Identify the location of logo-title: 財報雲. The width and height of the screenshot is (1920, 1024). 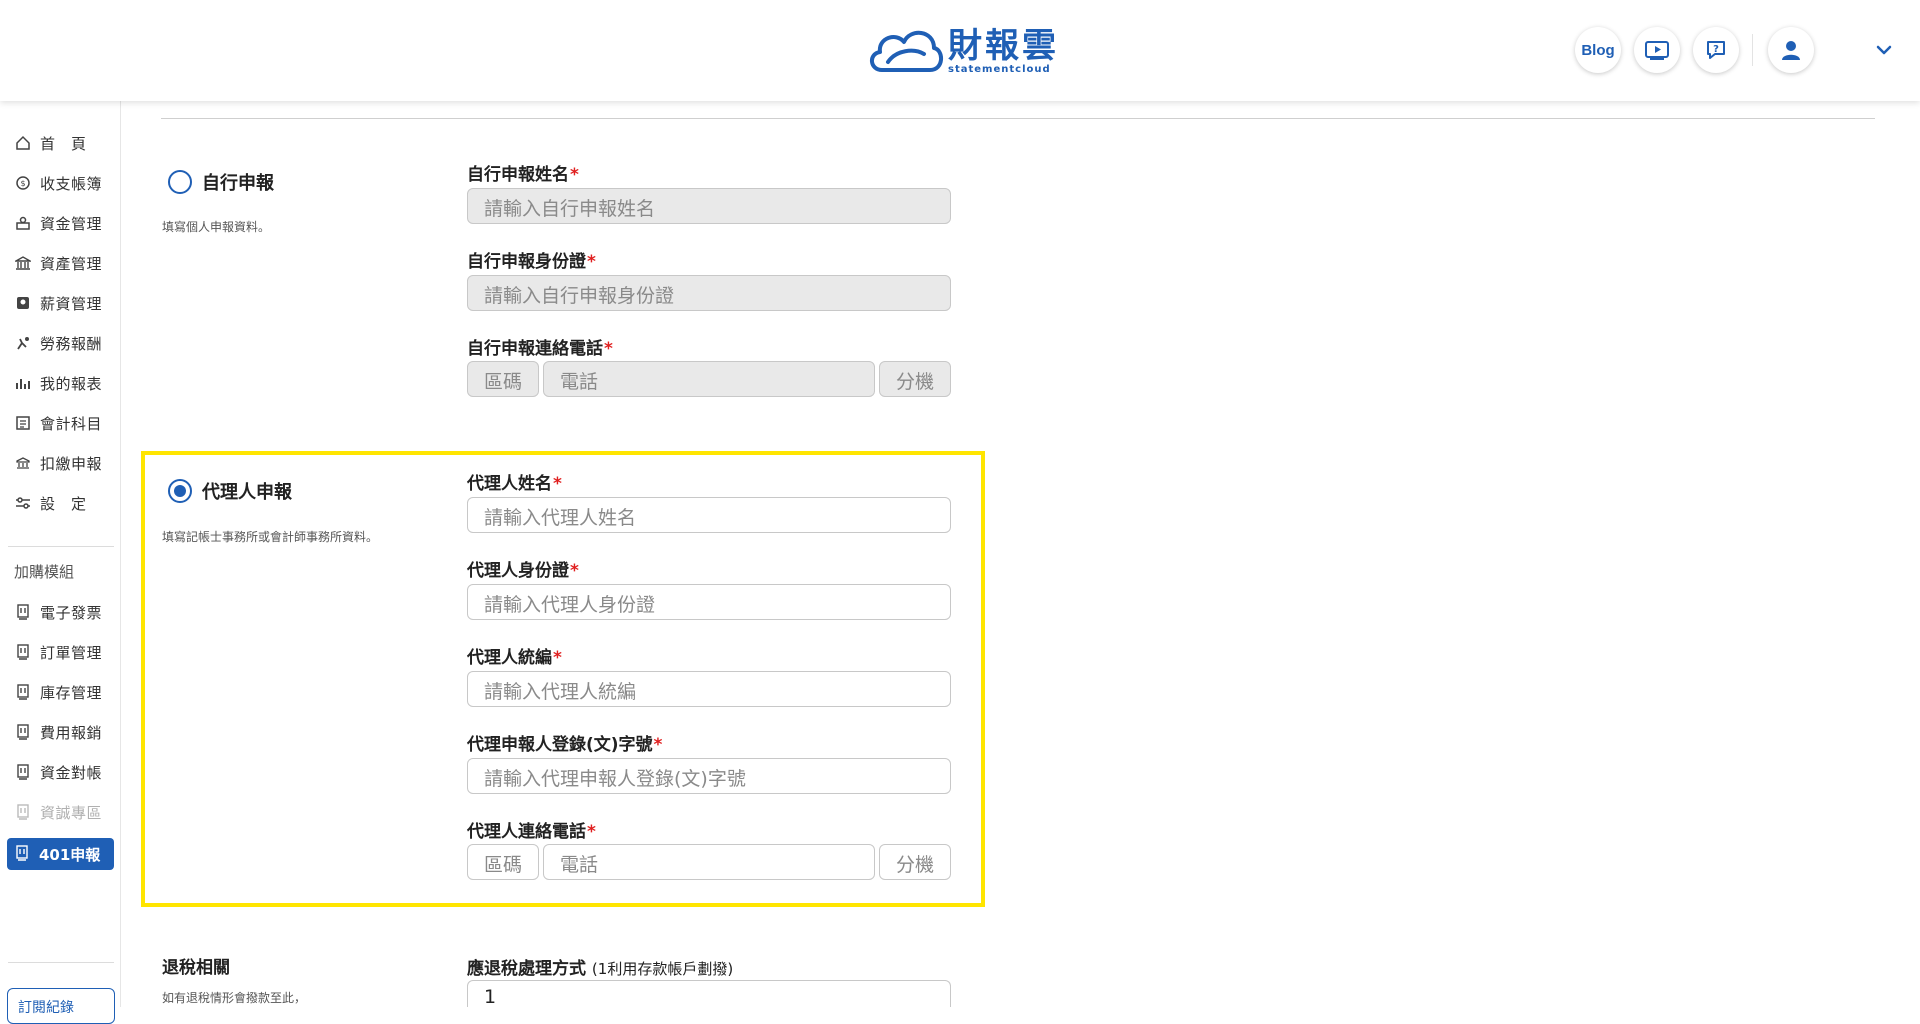
(1003, 46).